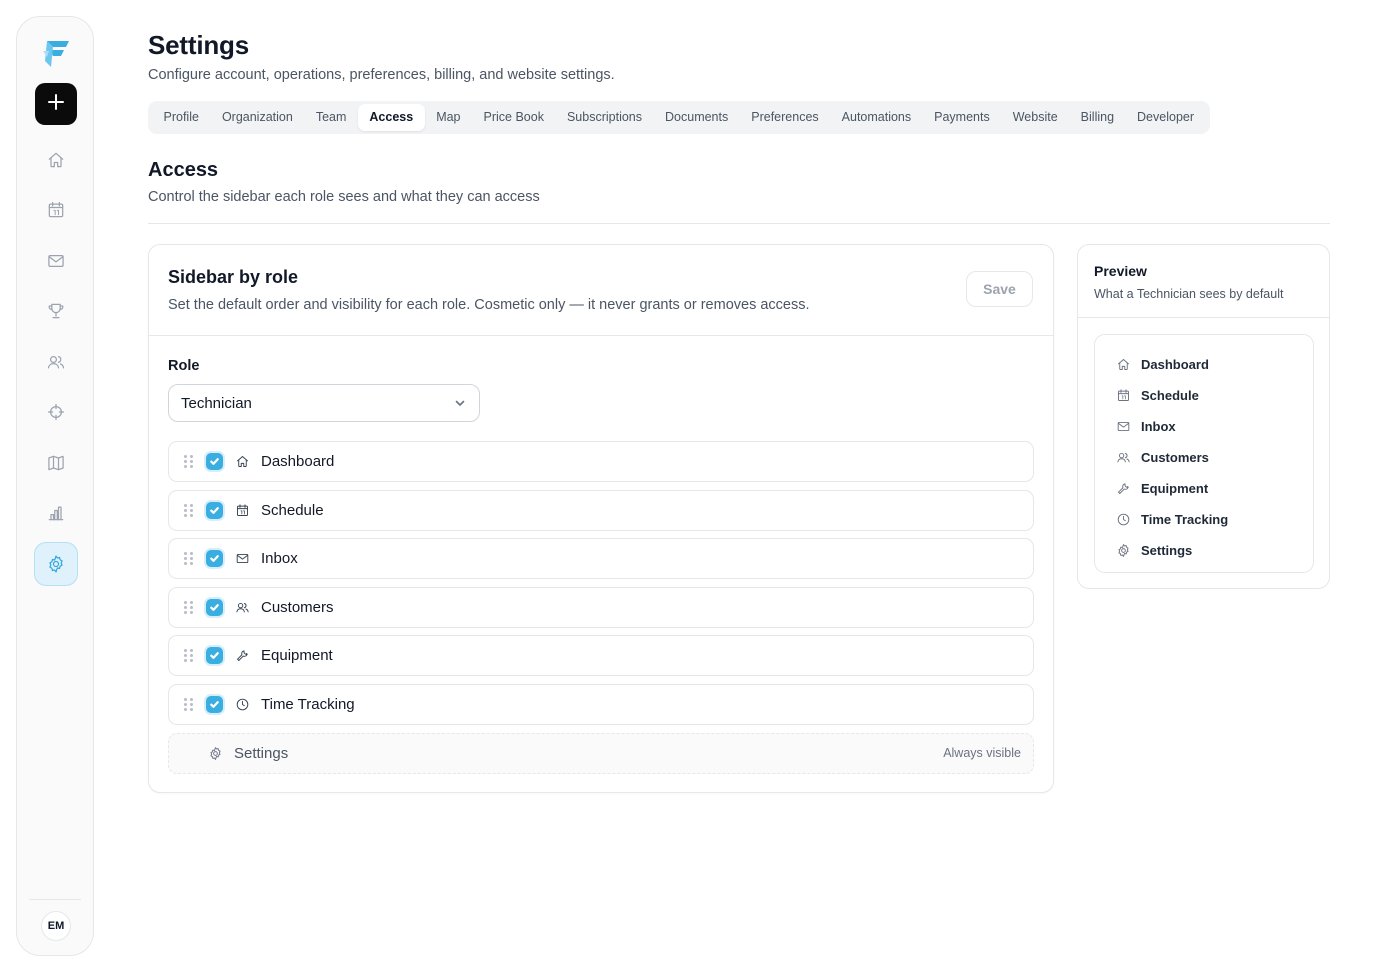  Describe the element at coordinates (962, 117) in the screenshot. I see `tab-payments: Payments` at that location.